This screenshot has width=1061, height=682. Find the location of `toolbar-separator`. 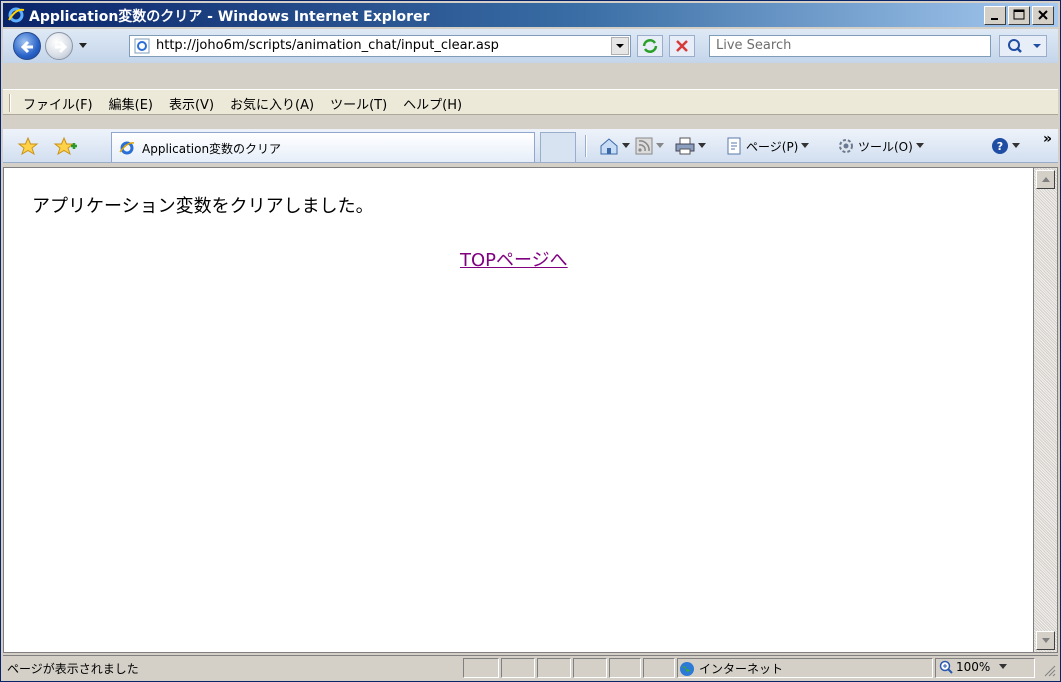

toolbar-separator is located at coordinates (586, 146).